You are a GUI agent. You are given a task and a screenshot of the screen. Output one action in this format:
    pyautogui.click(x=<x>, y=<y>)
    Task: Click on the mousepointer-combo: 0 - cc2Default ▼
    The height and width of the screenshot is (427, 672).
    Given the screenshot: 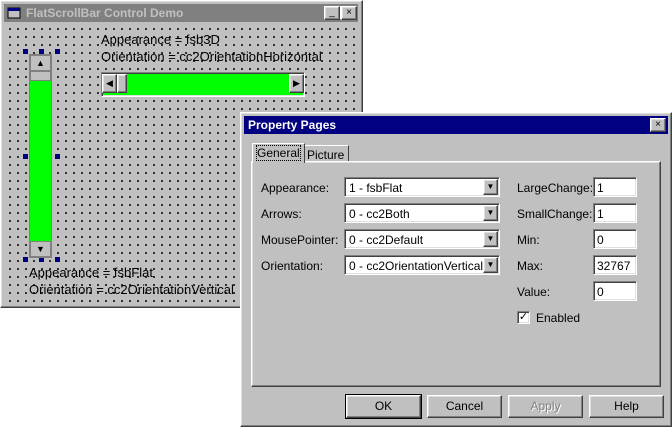 What is the action you would take?
    pyautogui.click(x=422, y=239)
    